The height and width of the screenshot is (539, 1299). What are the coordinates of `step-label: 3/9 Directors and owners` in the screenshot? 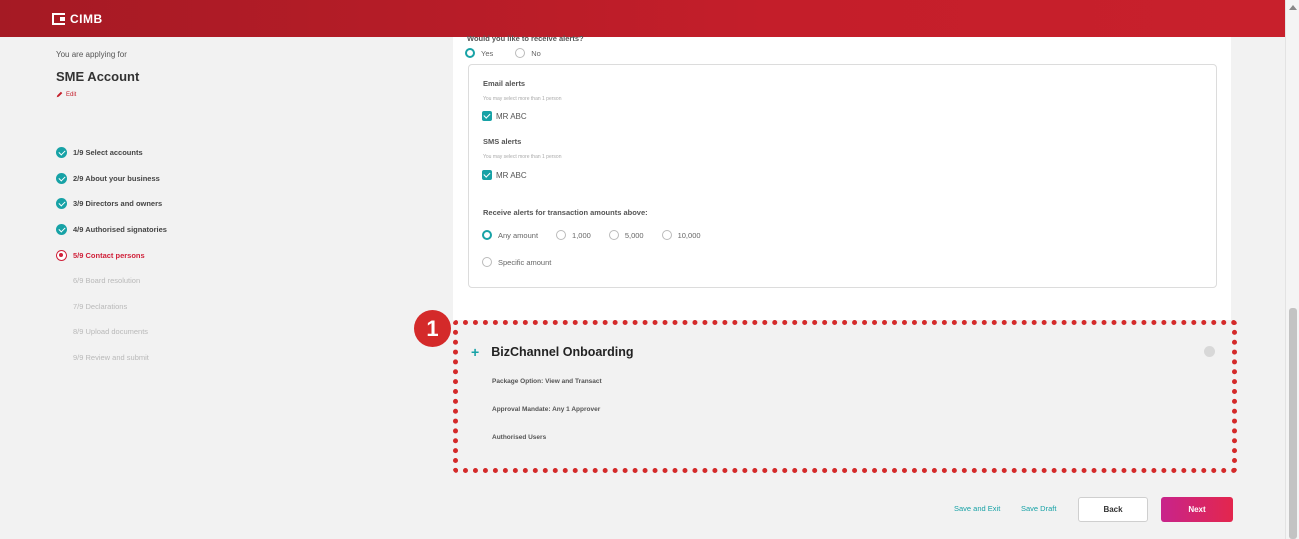 It's located at (118, 204).